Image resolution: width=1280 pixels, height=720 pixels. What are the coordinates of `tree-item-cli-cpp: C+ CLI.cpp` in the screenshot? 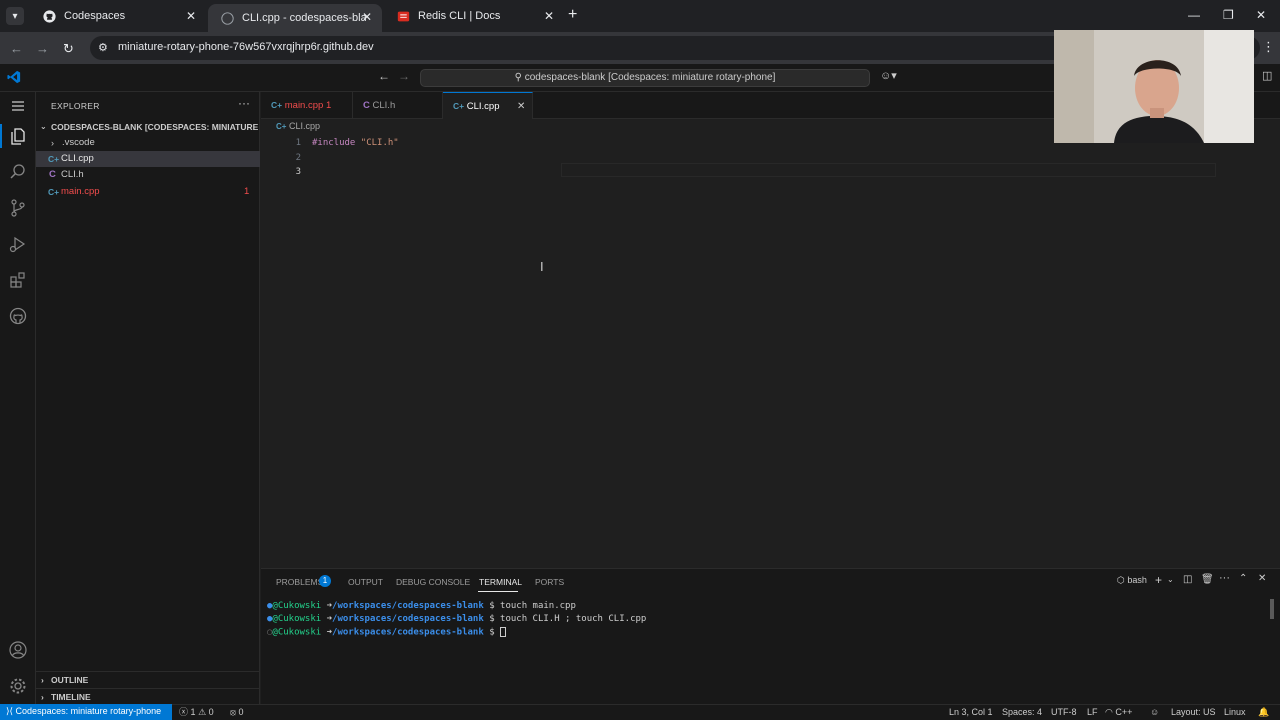 It's located at (148, 159).